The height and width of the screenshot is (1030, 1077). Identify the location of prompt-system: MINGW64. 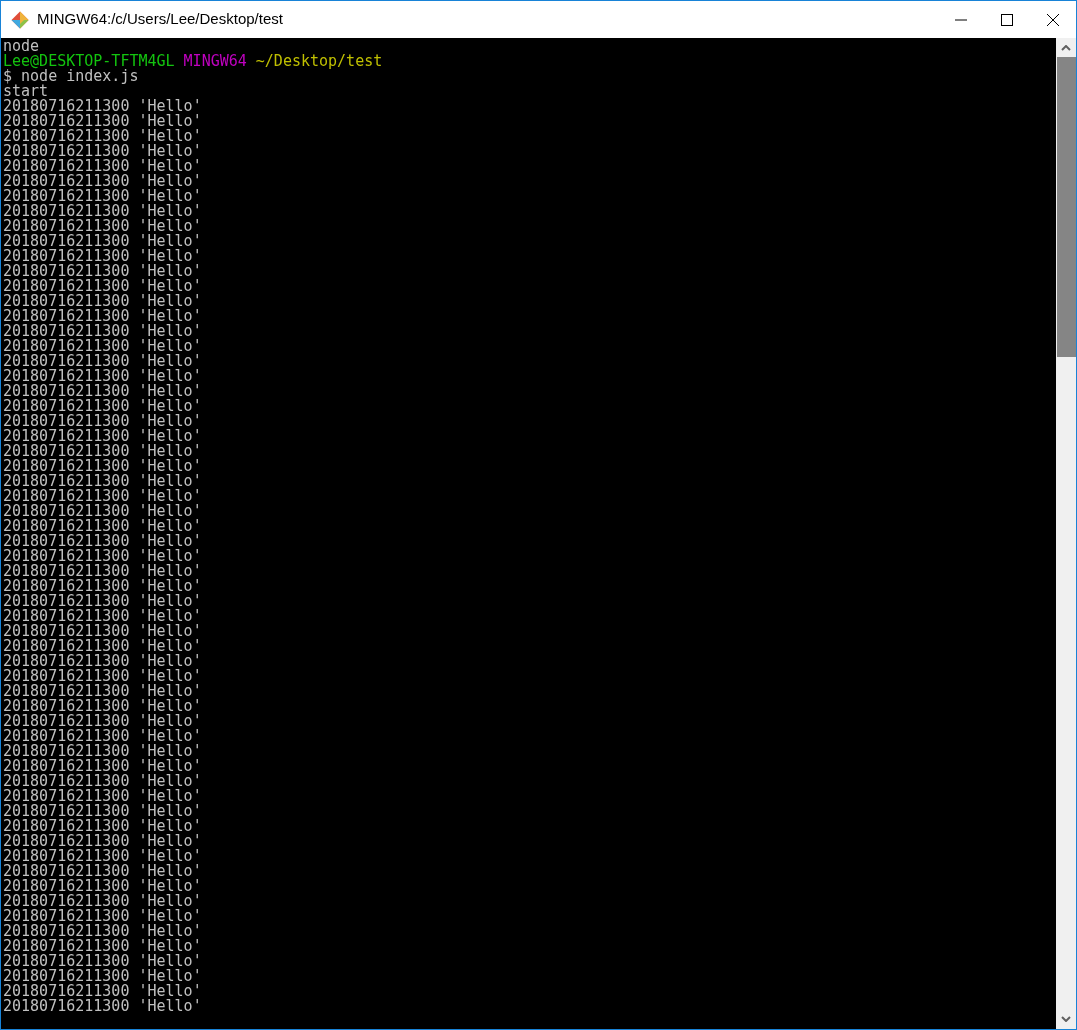
(215, 61).